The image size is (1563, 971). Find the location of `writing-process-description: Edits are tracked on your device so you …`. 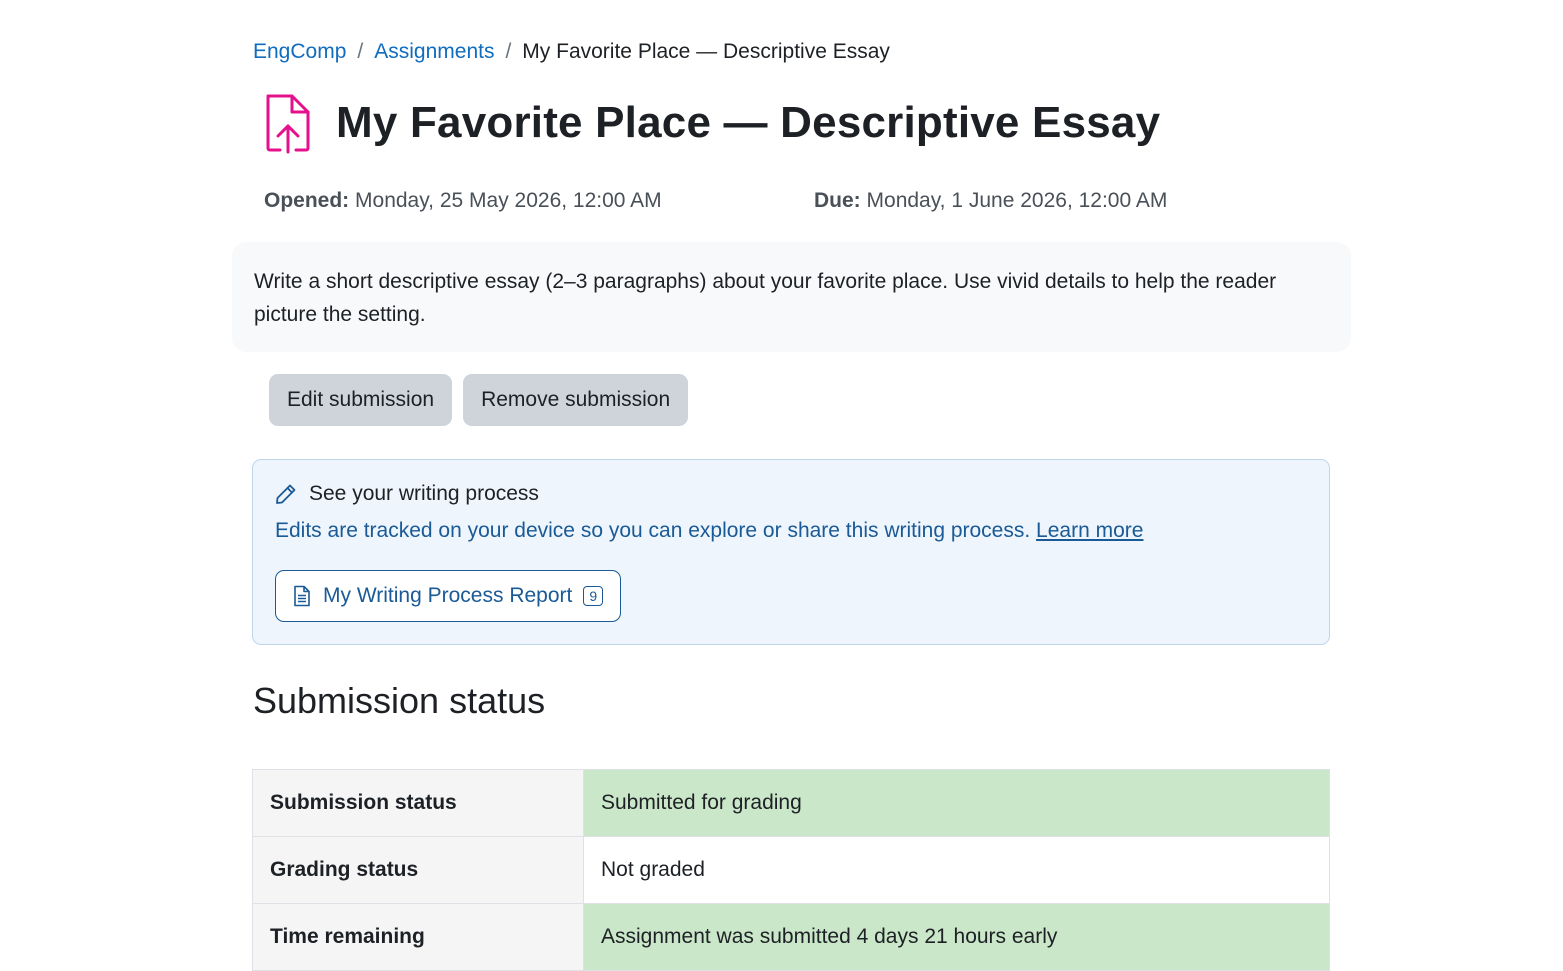

writing-process-description: Edits are tracked on your device so you … is located at coordinates (709, 531).